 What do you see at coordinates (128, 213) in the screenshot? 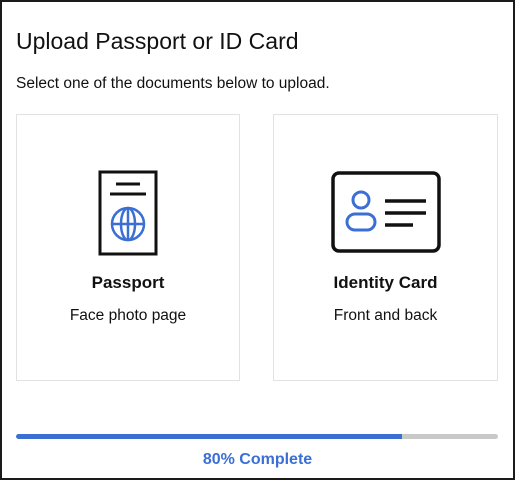
I see `passport-icon` at bounding box center [128, 213].